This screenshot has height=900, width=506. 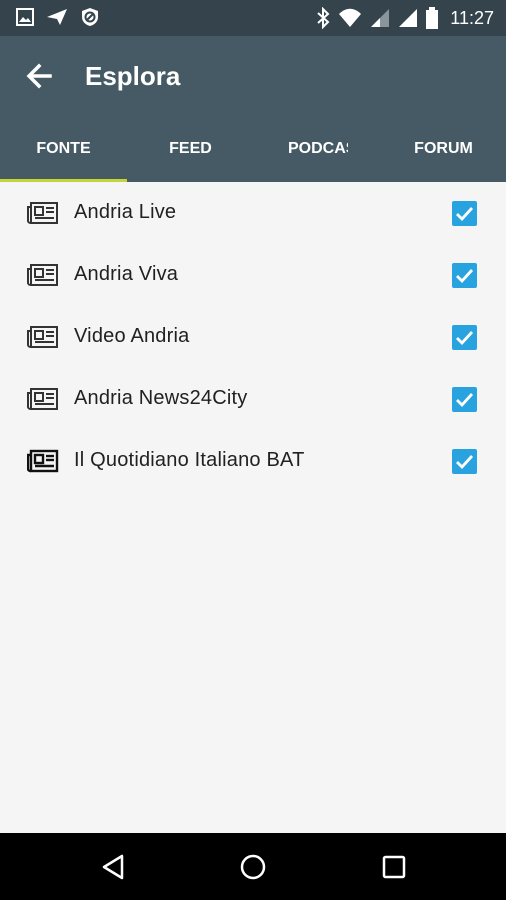 I want to click on list-item: Video Andria, so click(x=253, y=337).